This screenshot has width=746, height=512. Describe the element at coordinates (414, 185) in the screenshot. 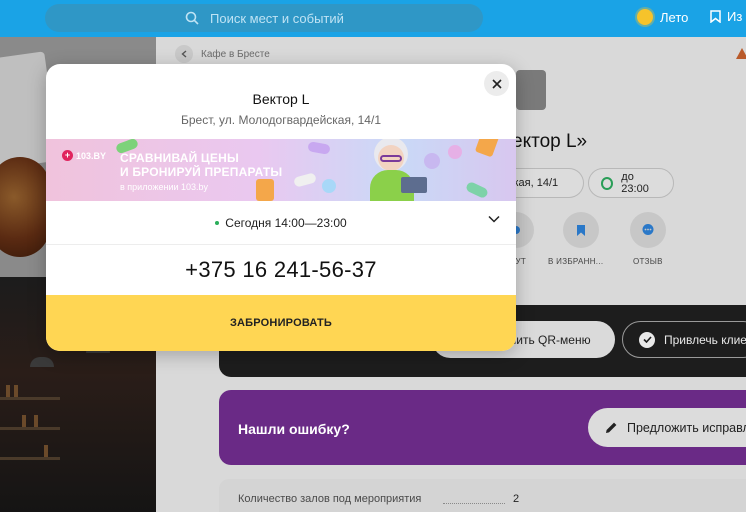

I see `laptop-decor` at that location.